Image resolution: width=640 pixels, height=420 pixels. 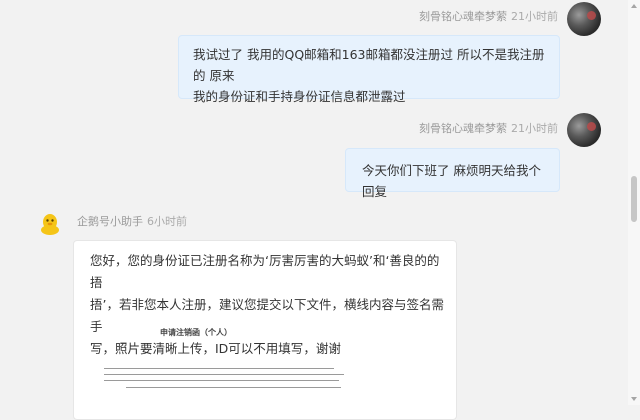 I want to click on message-bubble: 今天你们下班了 麻烦明天给我个回复, so click(x=452, y=173).